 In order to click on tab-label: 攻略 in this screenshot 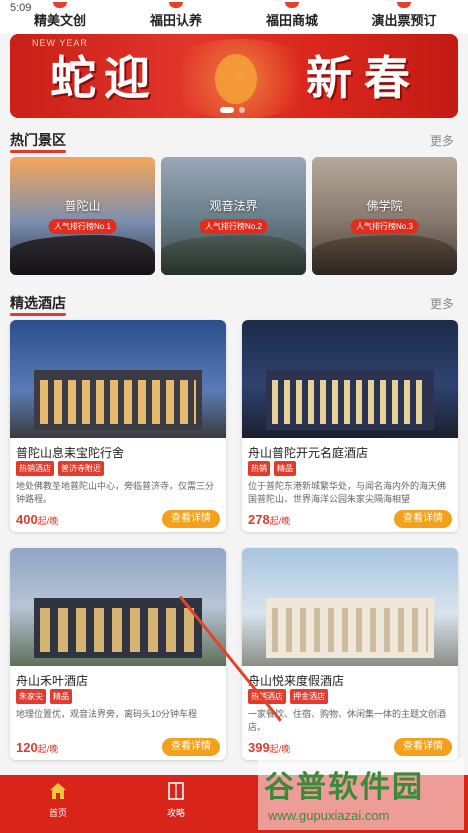, I will do `click(175, 813)`.